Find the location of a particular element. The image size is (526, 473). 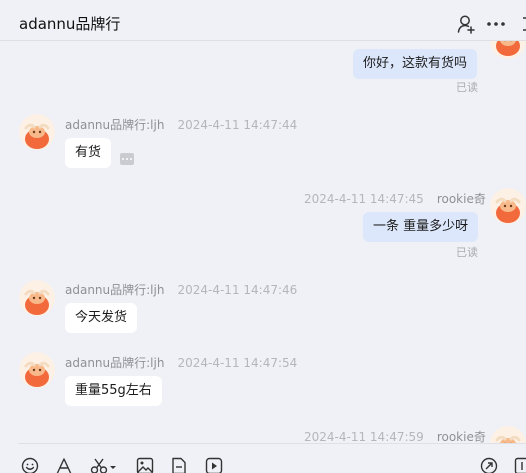

message-meta: adannu品牌行:ljh 2024-4-11 14:47:44 is located at coordinates (181, 124).